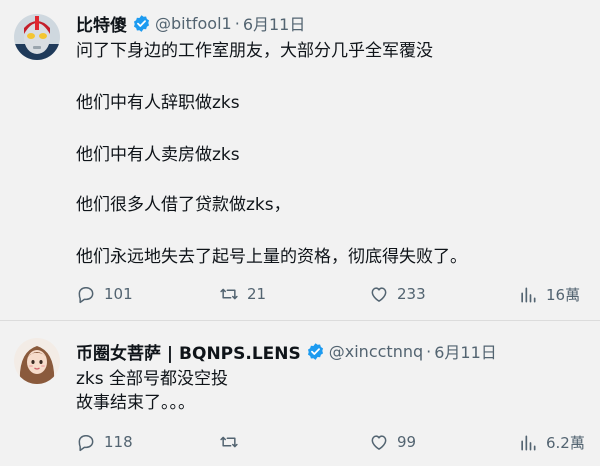 This screenshot has width=600, height=466. Describe the element at coordinates (118, 442) in the screenshot. I see `reply-count: 118` at that location.